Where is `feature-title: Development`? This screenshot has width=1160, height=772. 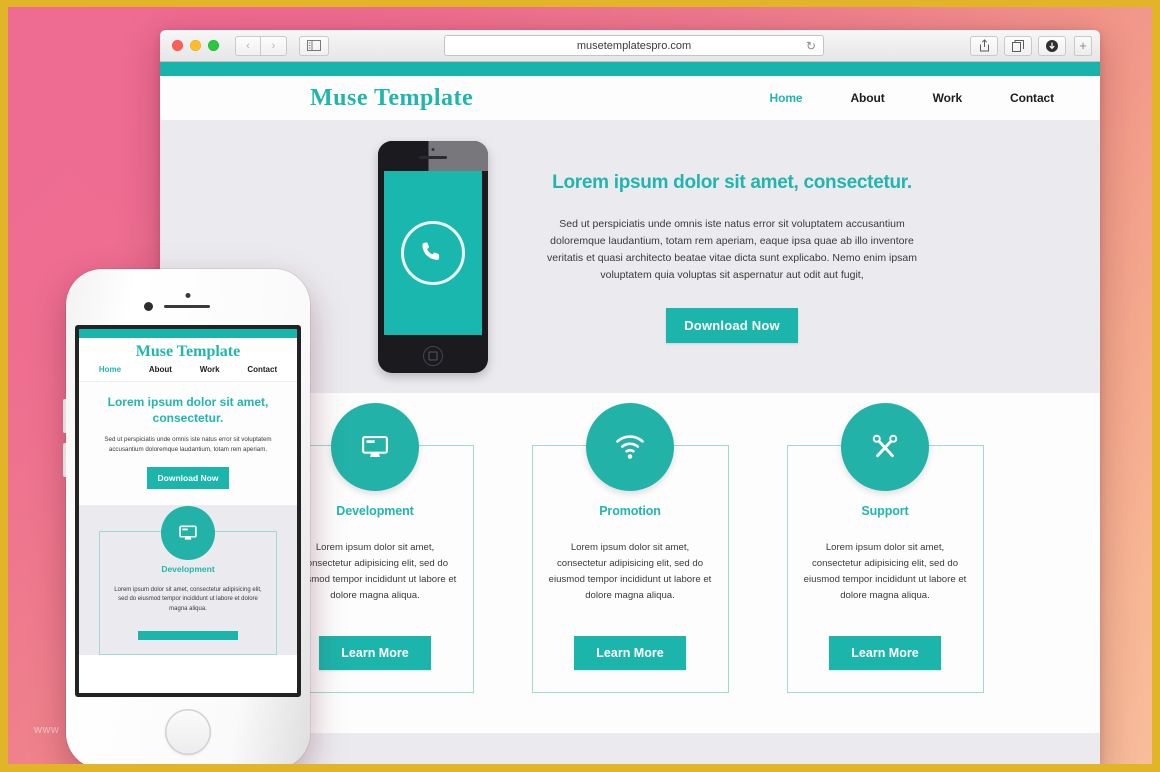
feature-title: Development is located at coordinates (375, 511).